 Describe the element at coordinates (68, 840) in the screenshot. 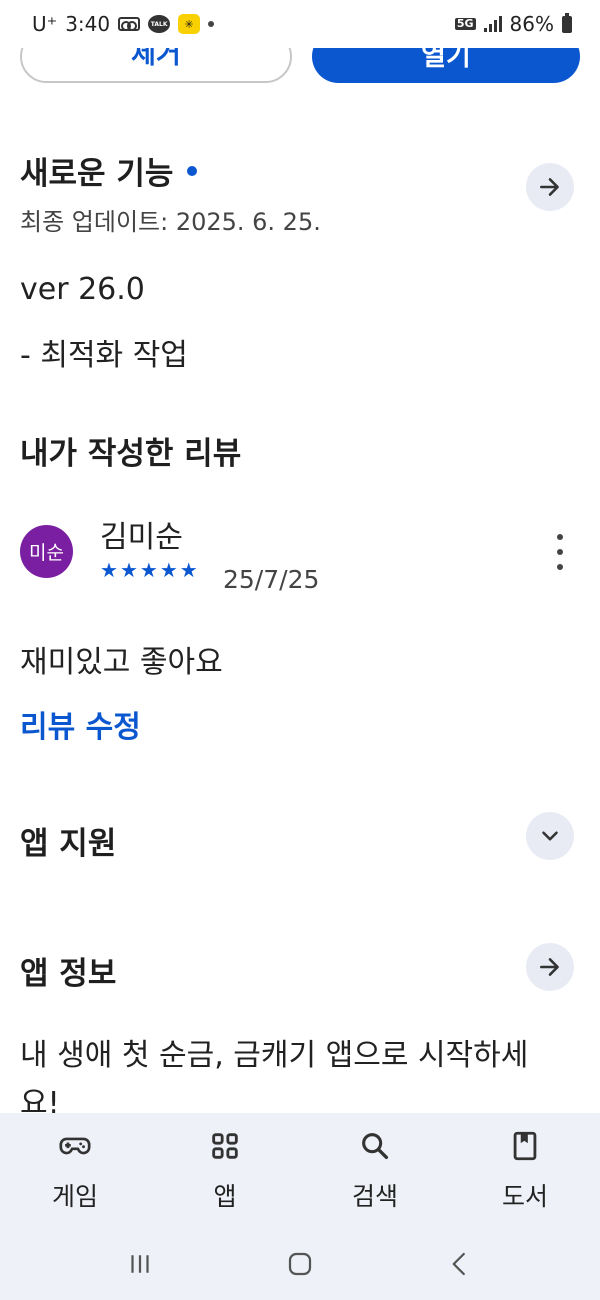

I see `app-support-title: 앱 지원` at that location.